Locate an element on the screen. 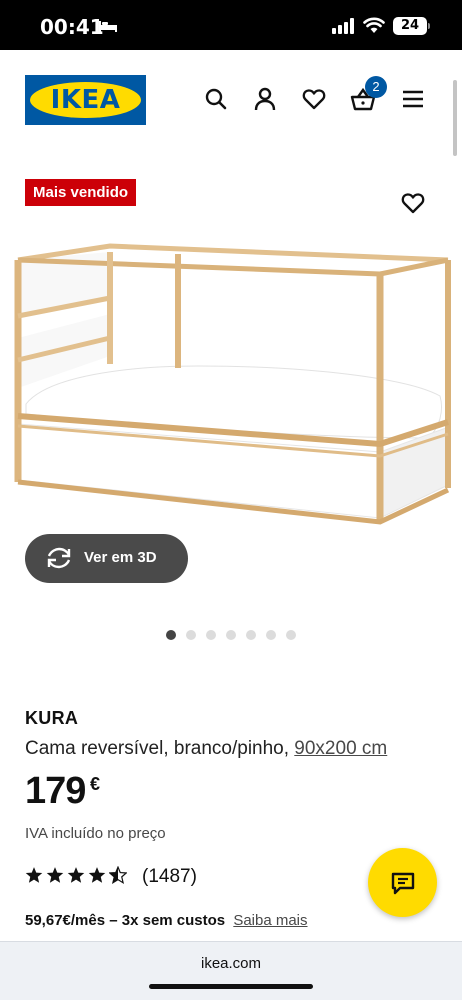  price: 179 € is located at coordinates (62, 795).